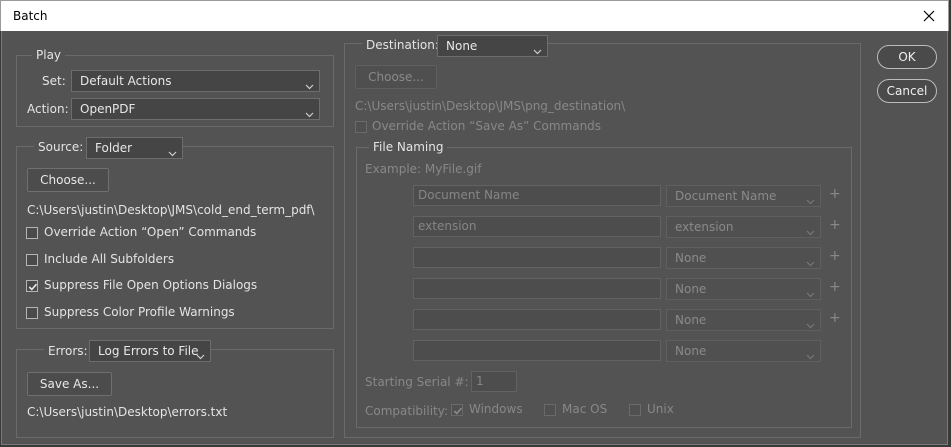 The height and width of the screenshot is (447, 951). What do you see at coordinates (109, 259) in the screenshot?
I see `include-subfolders-label: Include All Subfolders` at bounding box center [109, 259].